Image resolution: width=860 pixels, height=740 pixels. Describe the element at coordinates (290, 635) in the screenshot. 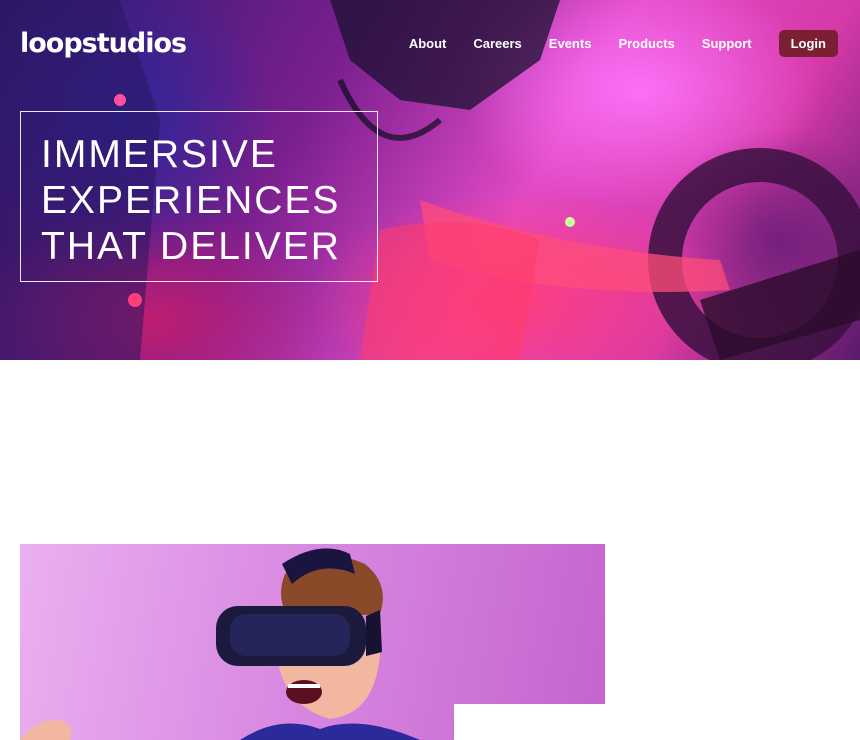

I see `vr-headset-face-shape` at that location.